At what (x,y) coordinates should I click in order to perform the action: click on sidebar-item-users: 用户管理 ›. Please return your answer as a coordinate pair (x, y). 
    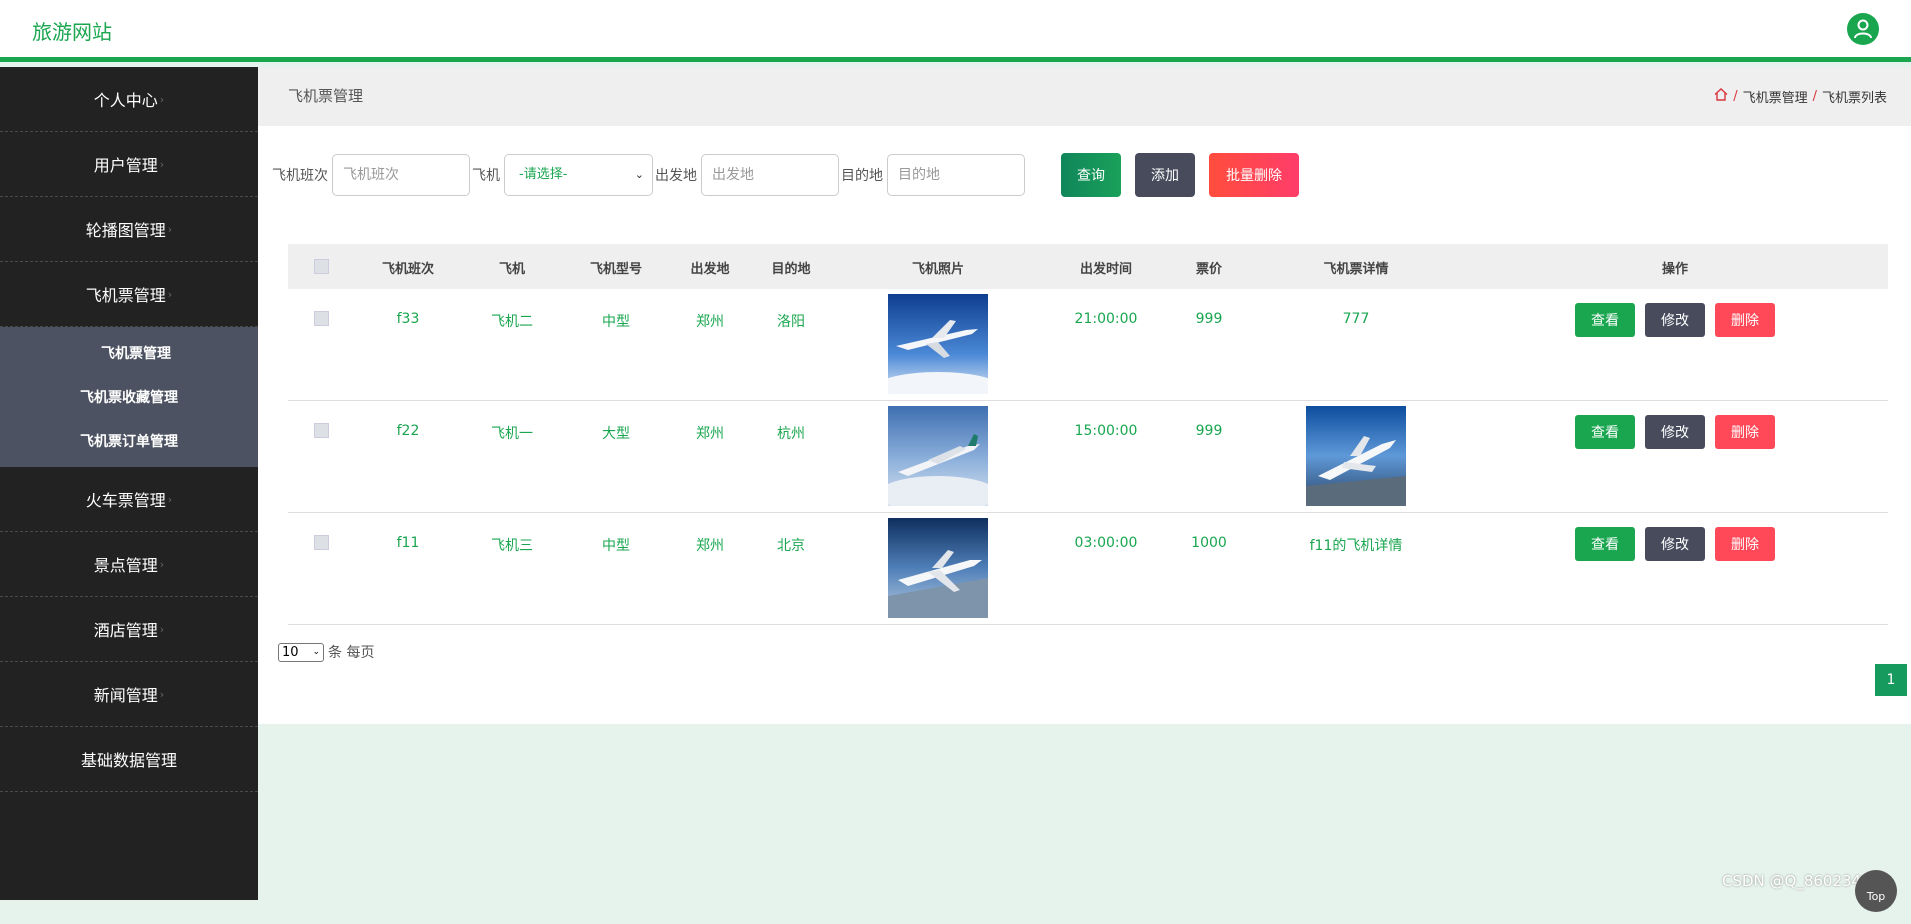
    Looking at the image, I should click on (129, 164).